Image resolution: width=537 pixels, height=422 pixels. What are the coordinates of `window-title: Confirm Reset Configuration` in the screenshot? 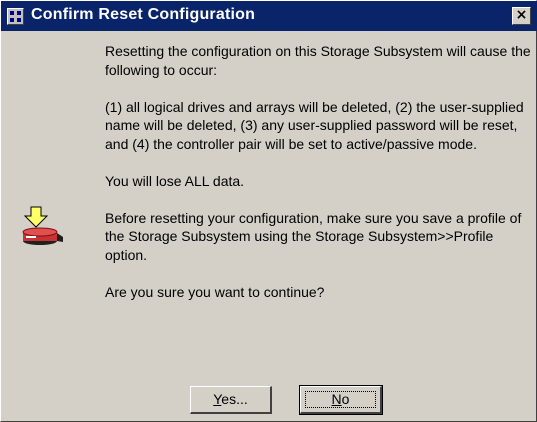 It's located at (143, 14).